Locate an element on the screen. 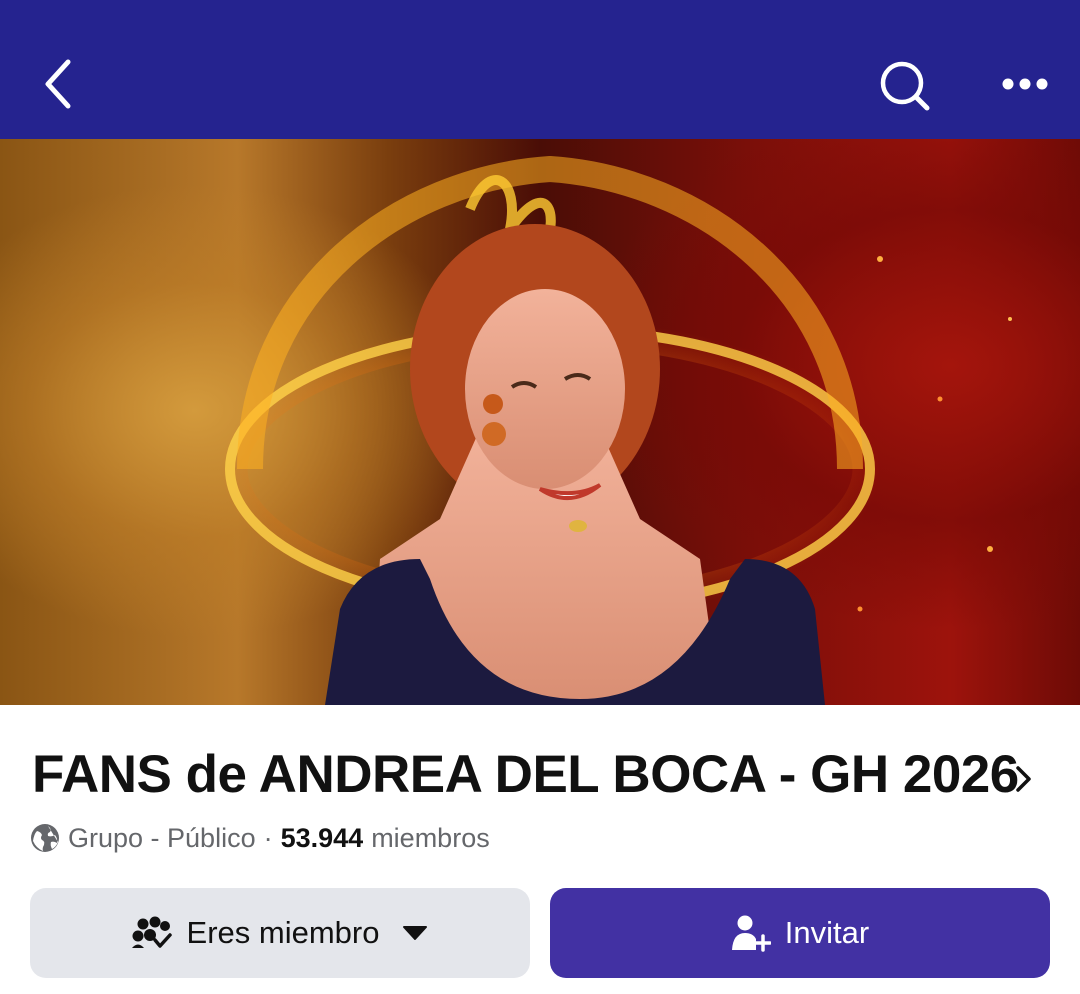 This screenshot has height=994, width=1080. chevron-right-icon is located at coordinates (1023, 779).